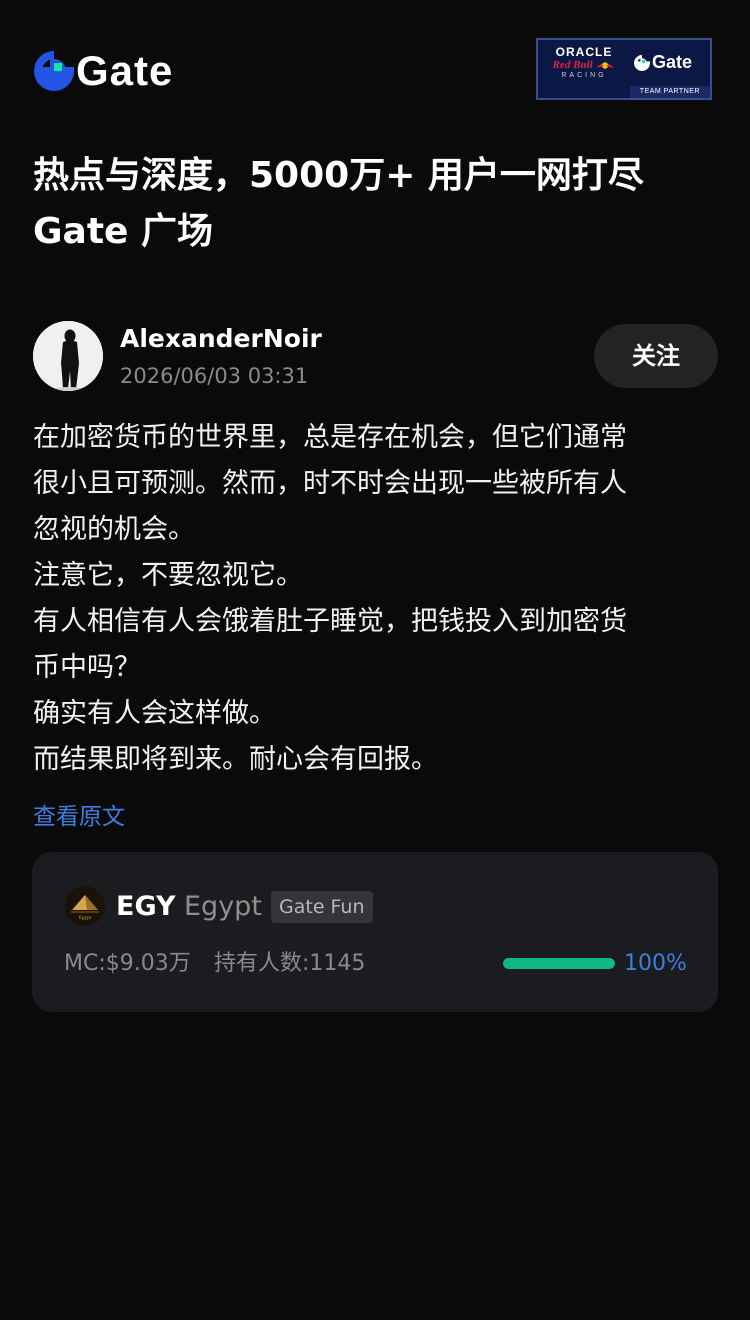 The width and height of the screenshot is (750, 1320). Describe the element at coordinates (656, 356) in the screenshot. I see `follow-button: 关注` at that location.